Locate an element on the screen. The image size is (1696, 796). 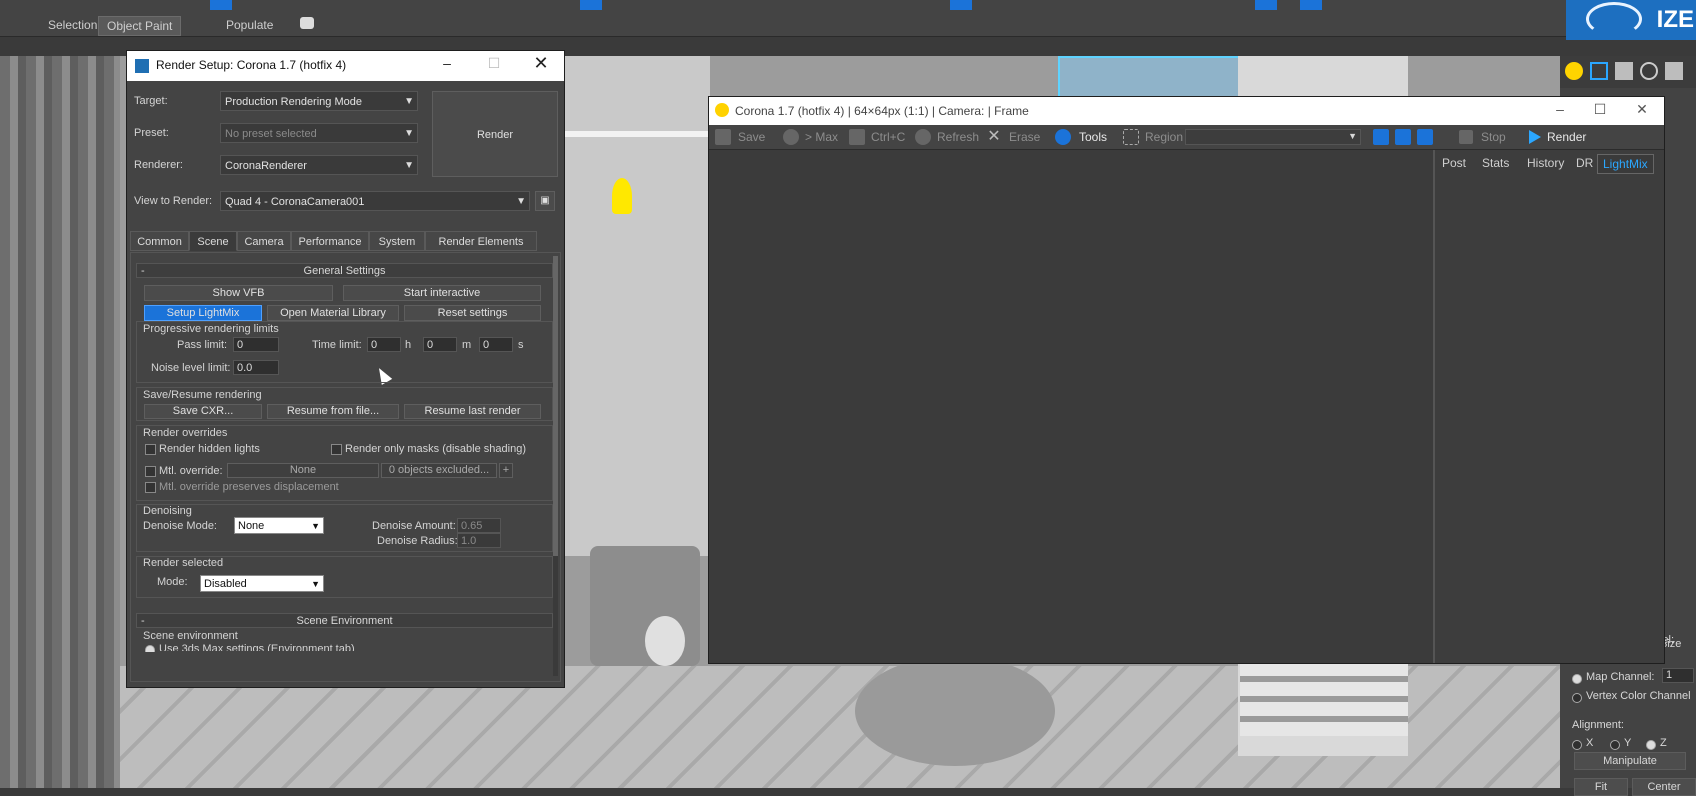
vfb-tool-icon is located at coordinates (1311, 5).